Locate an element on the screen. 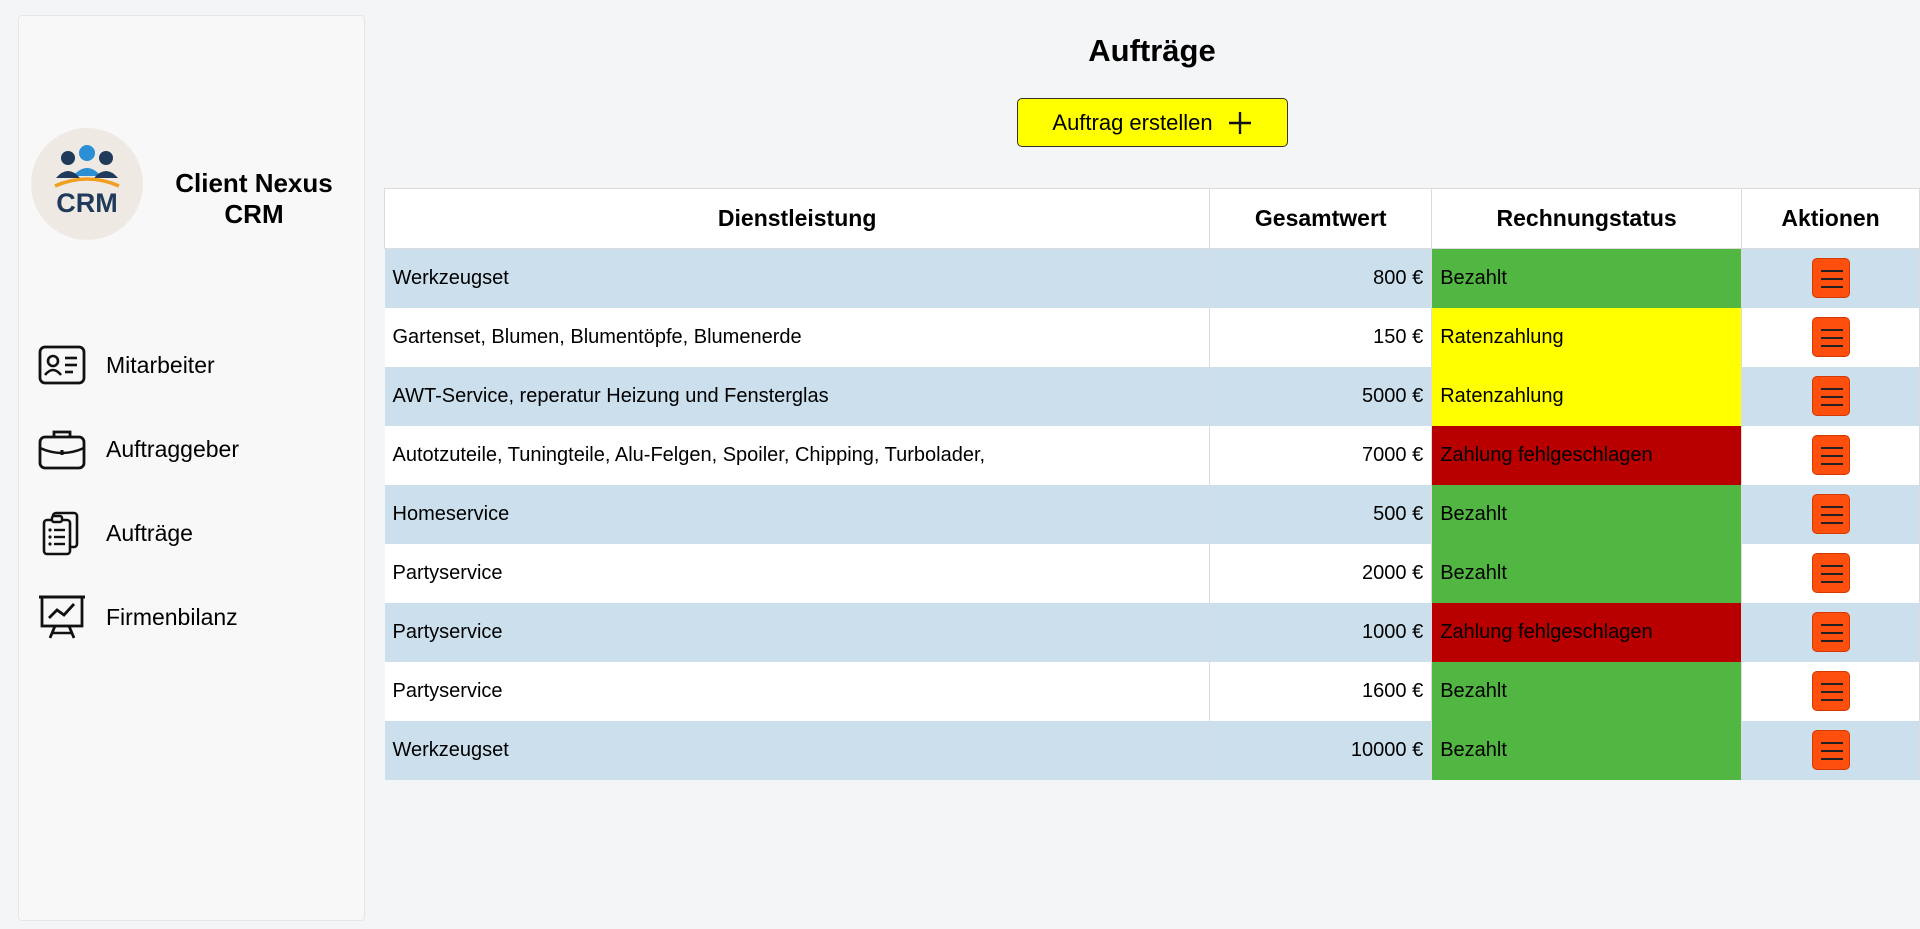 This screenshot has height=929, width=1920. sidebar-item-firmenbilanz: Firmenbilanz is located at coordinates (197, 617).